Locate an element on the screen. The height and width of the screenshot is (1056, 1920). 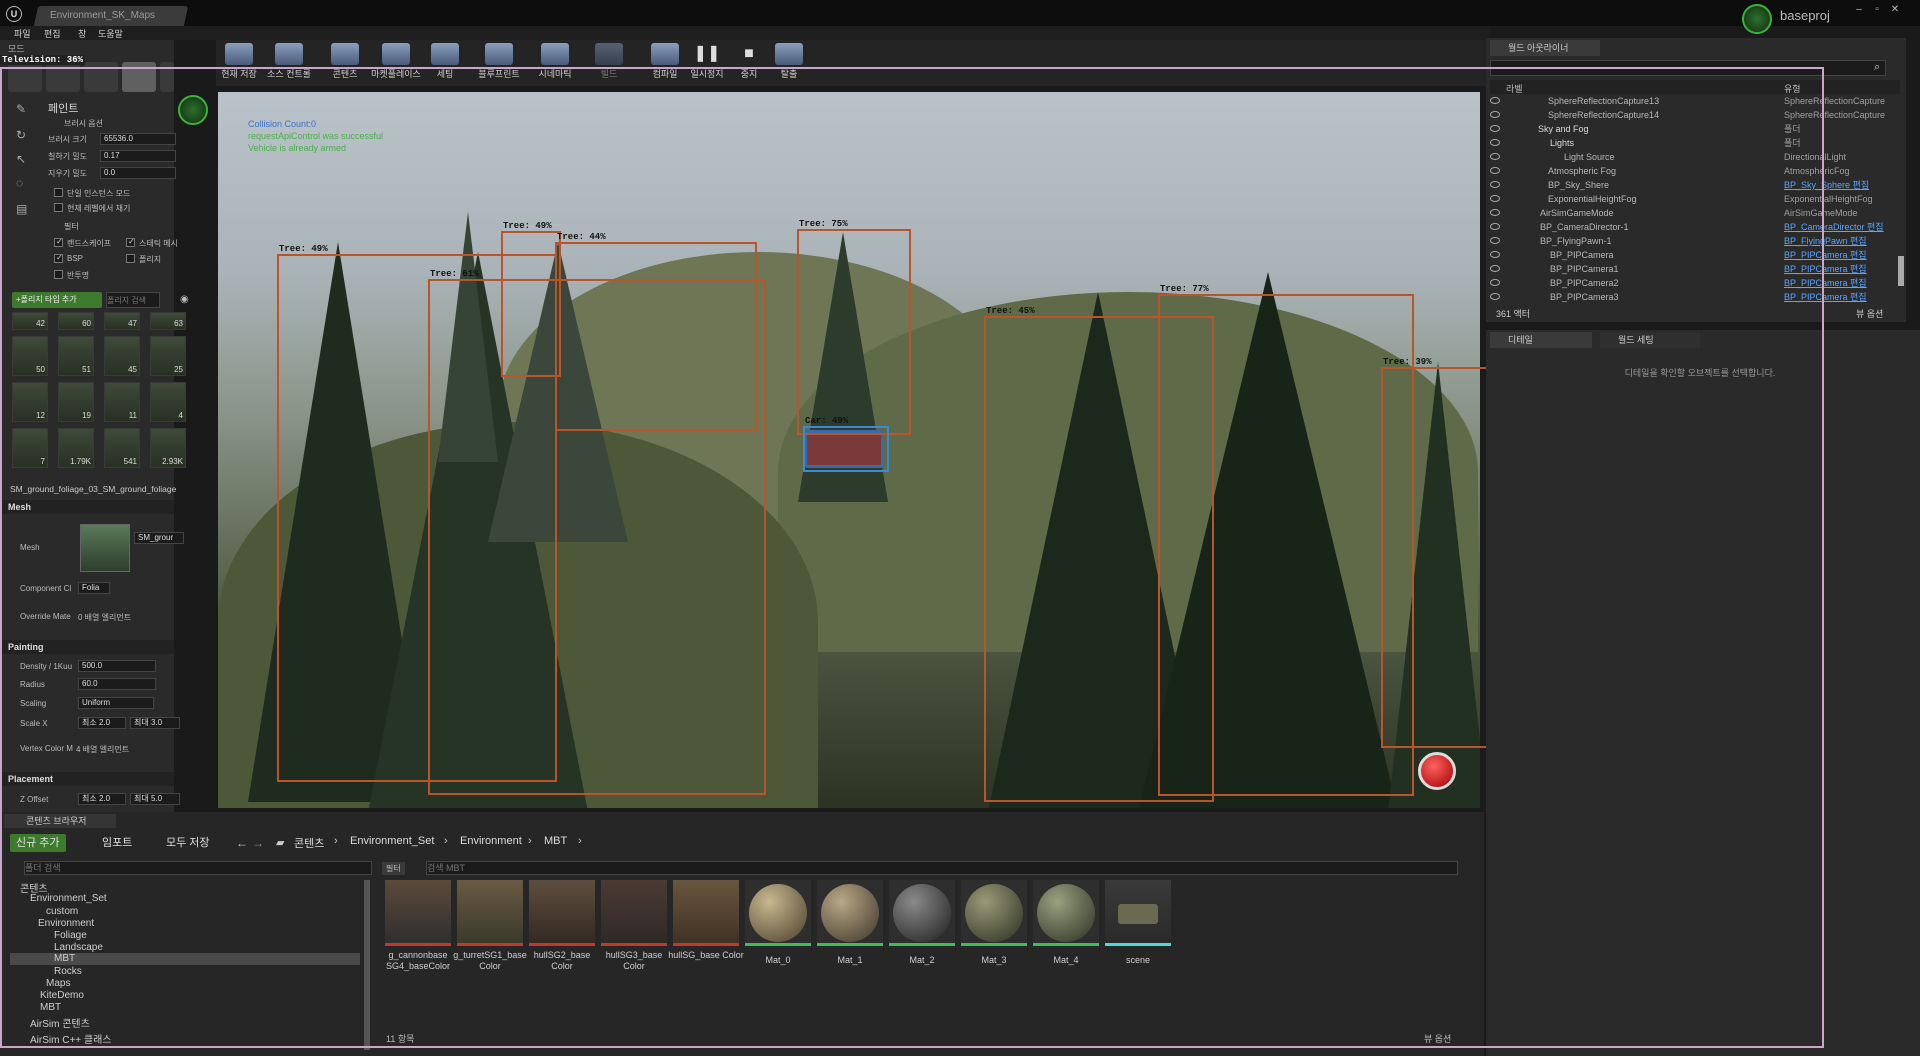
outliner-row: Sky and Fog 폴더 is located at coordinates (1700, 129).